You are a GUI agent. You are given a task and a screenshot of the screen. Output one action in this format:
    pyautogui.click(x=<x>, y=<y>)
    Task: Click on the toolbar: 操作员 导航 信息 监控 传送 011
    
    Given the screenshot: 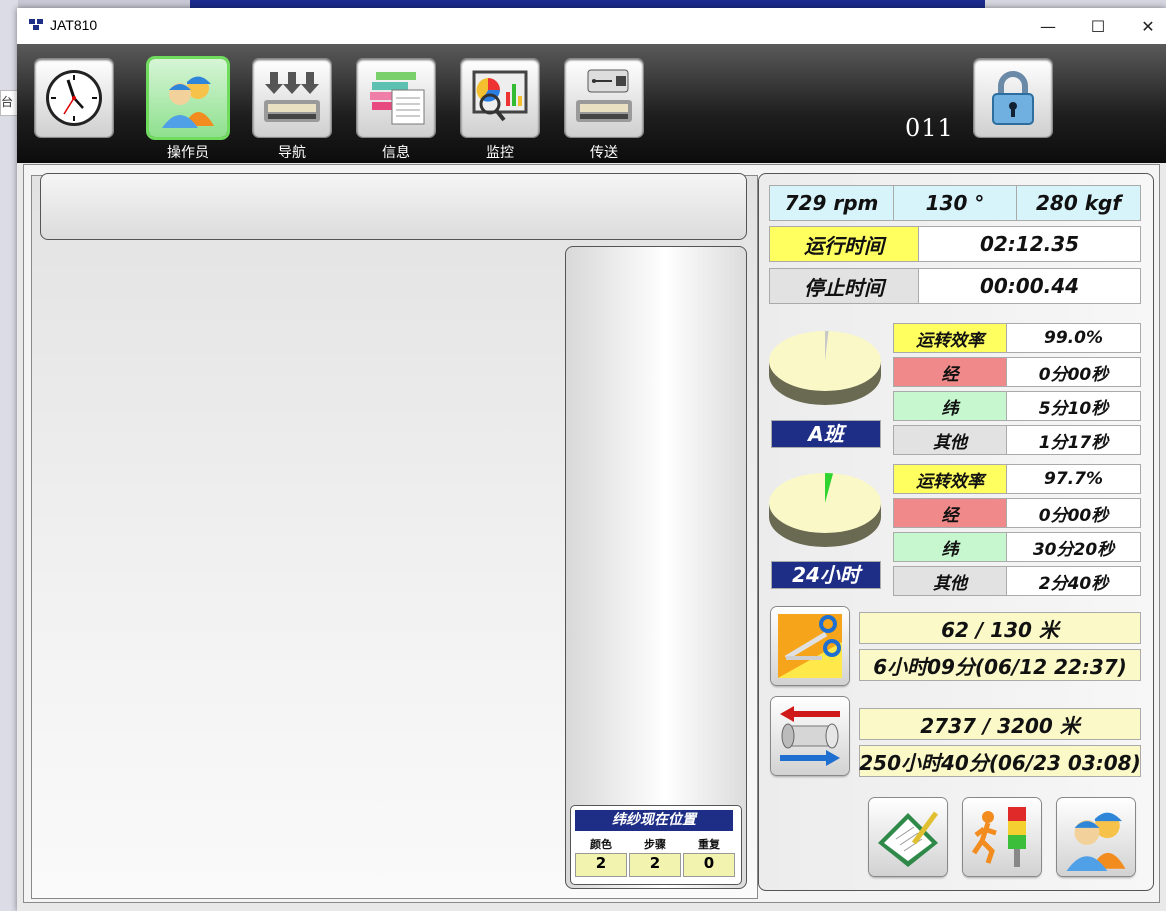 What is the action you would take?
    pyautogui.click(x=591, y=103)
    